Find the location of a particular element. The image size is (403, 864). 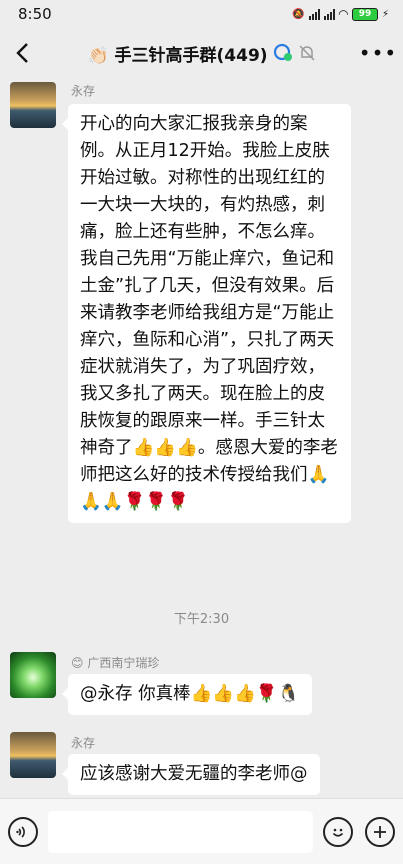

voice-icon is located at coordinates (20, 831).